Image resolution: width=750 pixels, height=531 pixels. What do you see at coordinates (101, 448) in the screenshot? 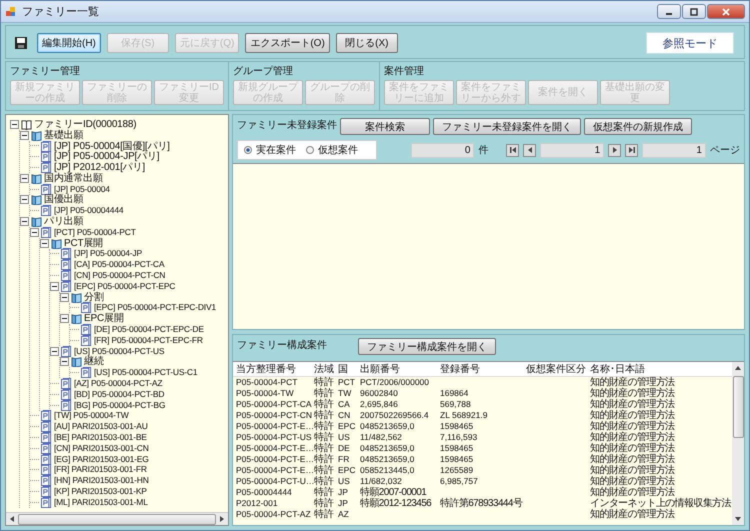
I see `tree-item: [CN] PARI201503-001-CN` at bounding box center [101, 448].